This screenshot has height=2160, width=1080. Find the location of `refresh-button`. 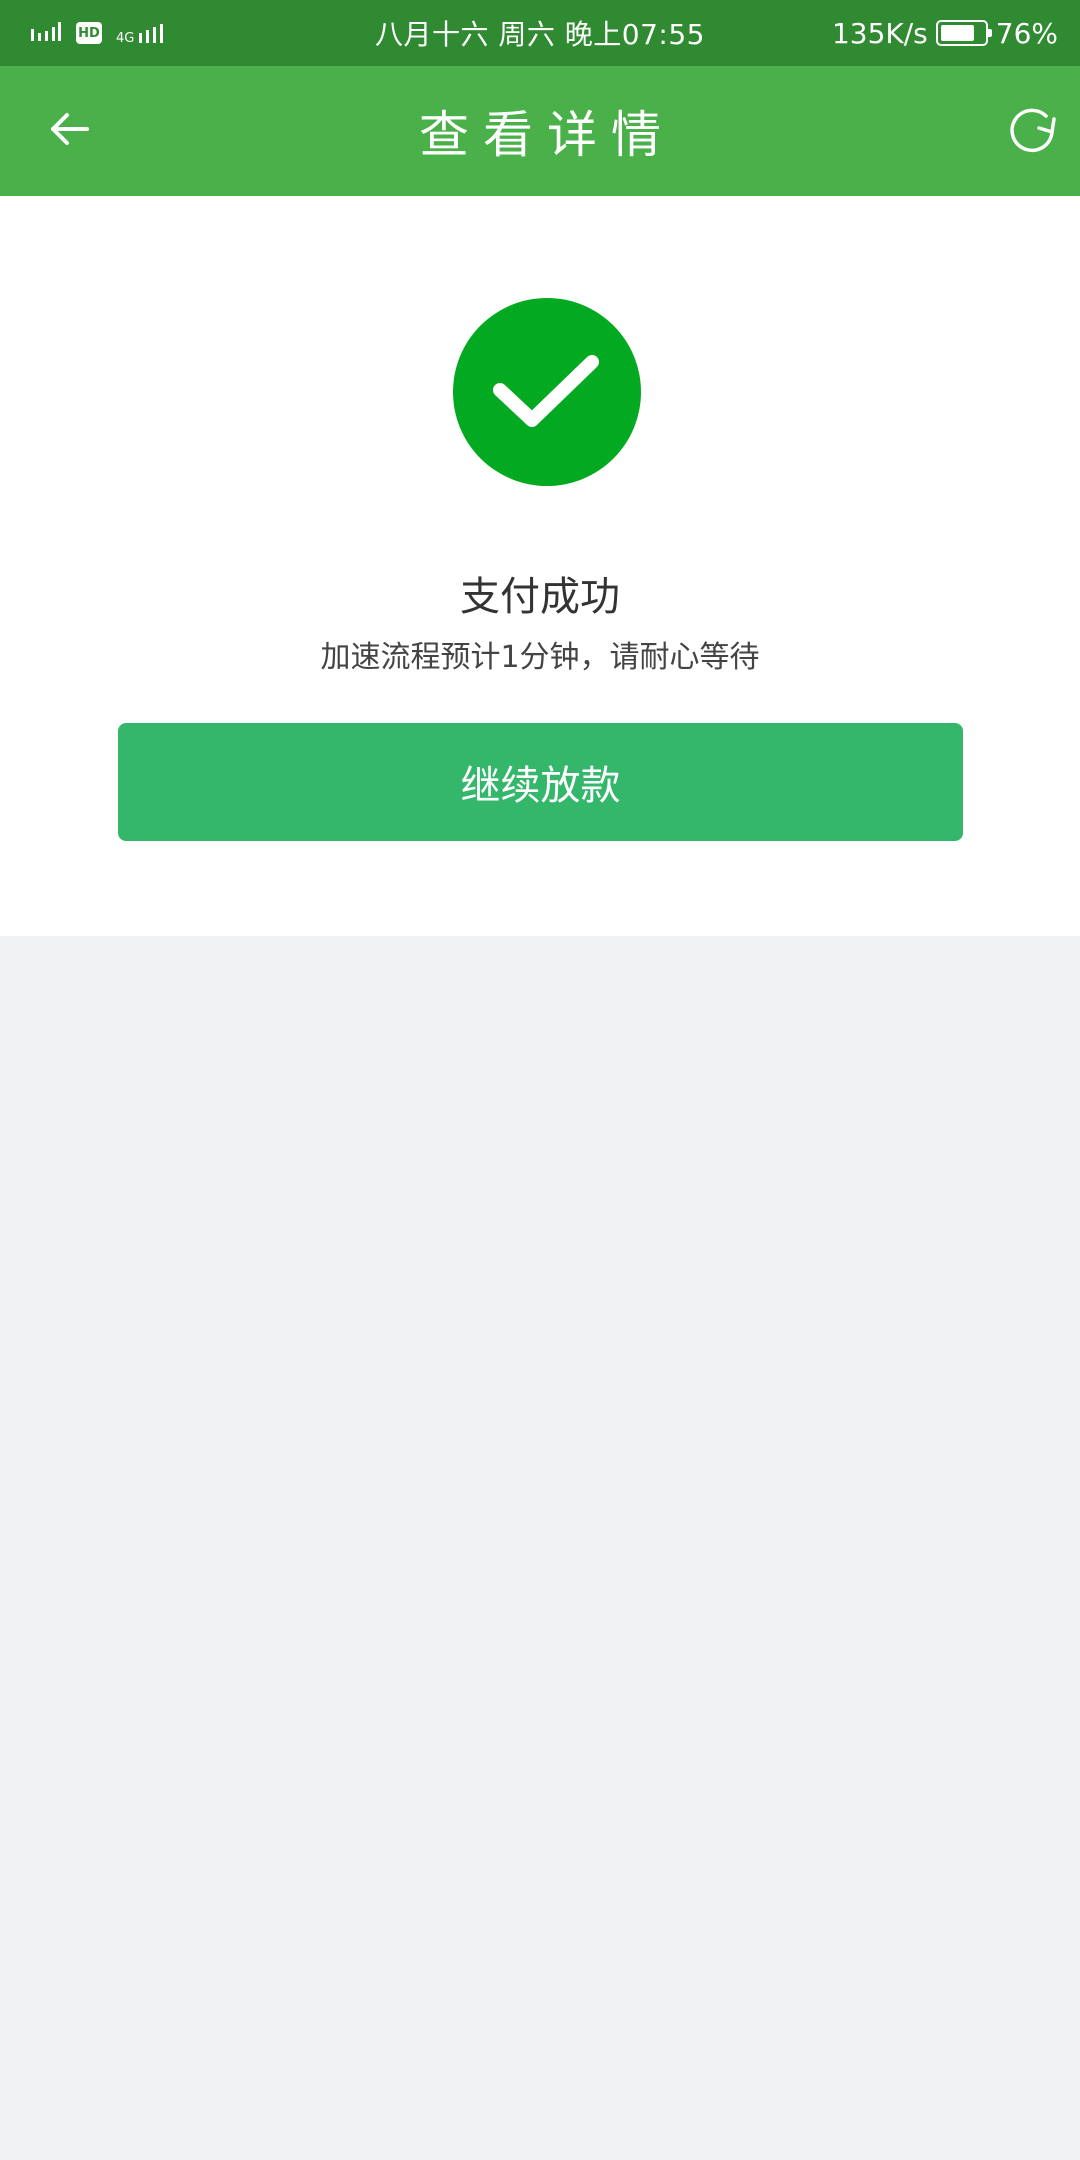

refresh-button is located at coordinates (1033, 131).